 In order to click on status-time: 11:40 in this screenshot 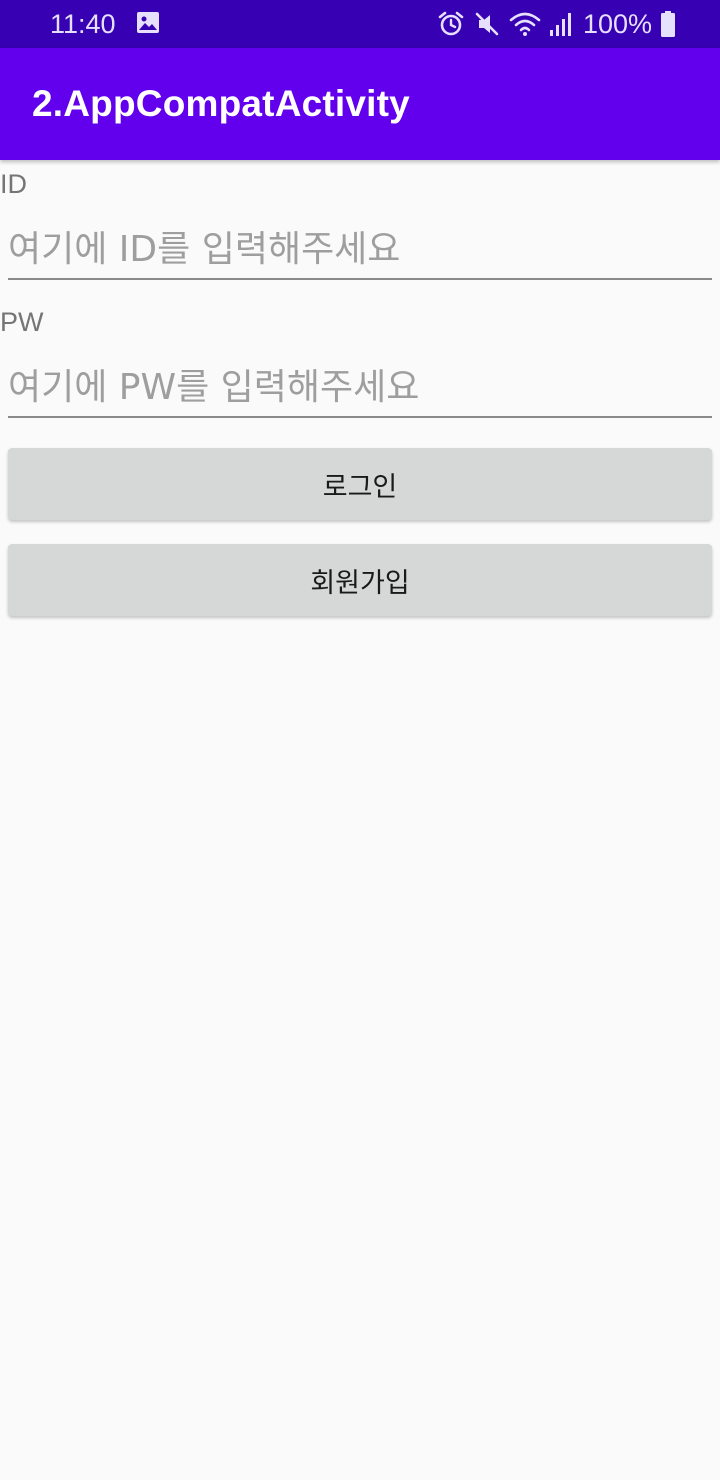, I will do `click(83, 24)`.